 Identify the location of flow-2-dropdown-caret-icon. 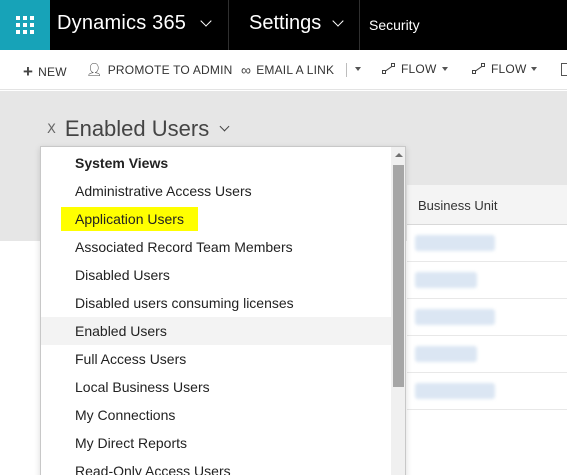
(534, 69).